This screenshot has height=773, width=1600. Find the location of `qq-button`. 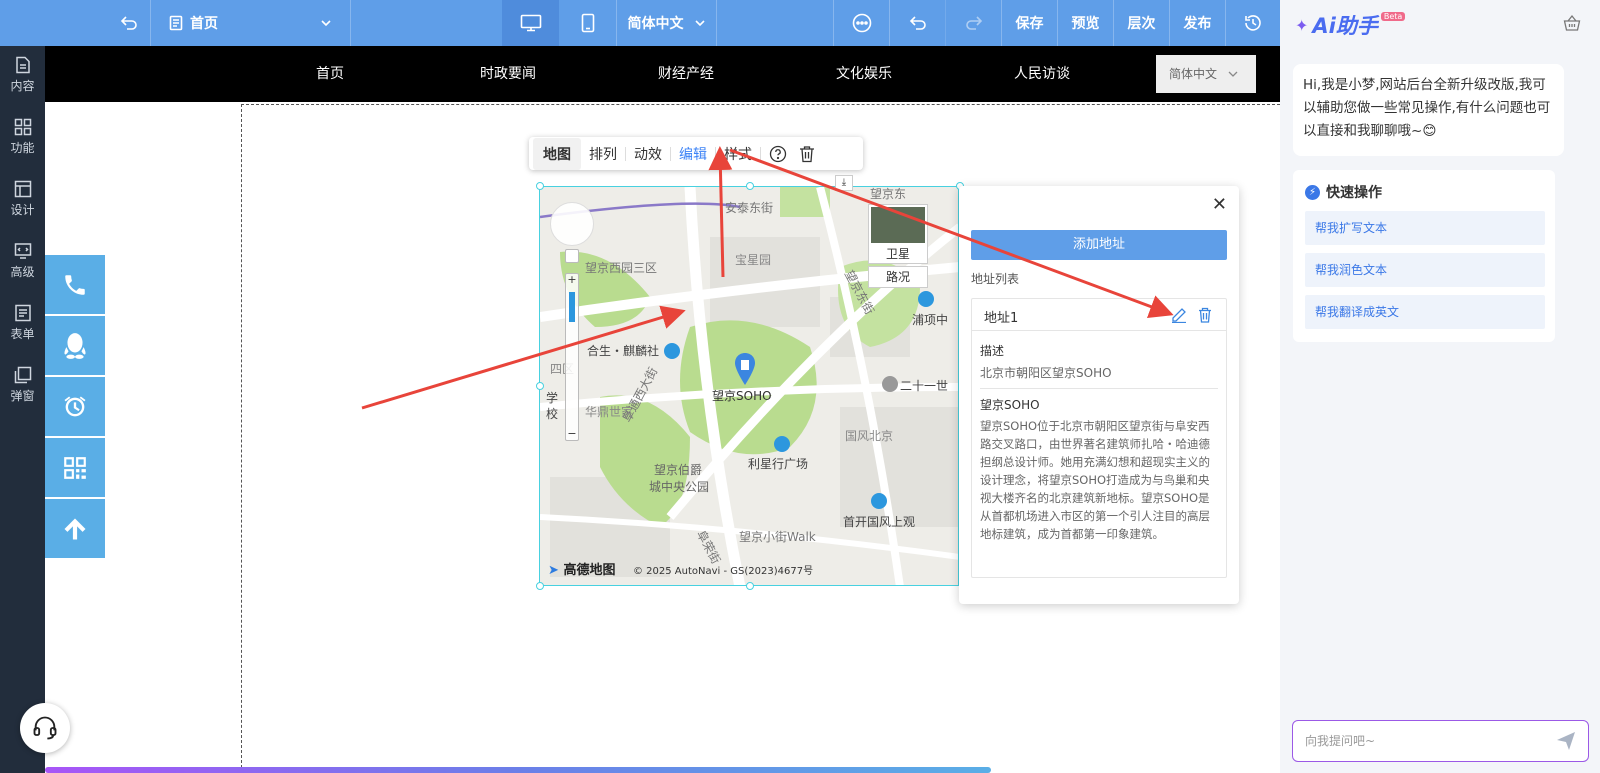

qq-button is located at coordinates (75, 345).